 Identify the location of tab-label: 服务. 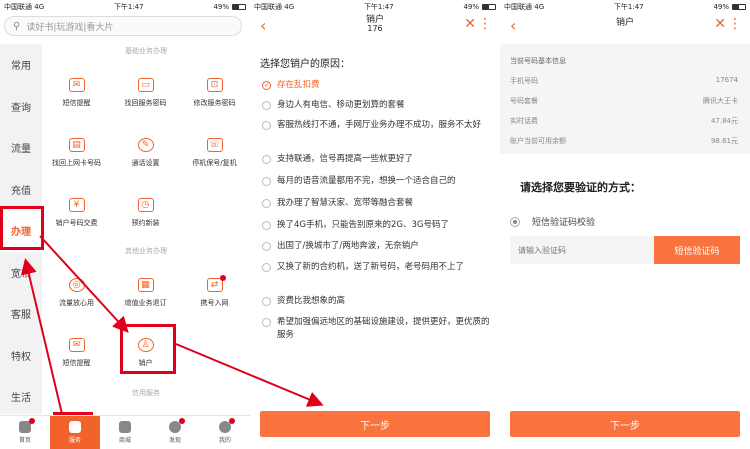
(74, 440).